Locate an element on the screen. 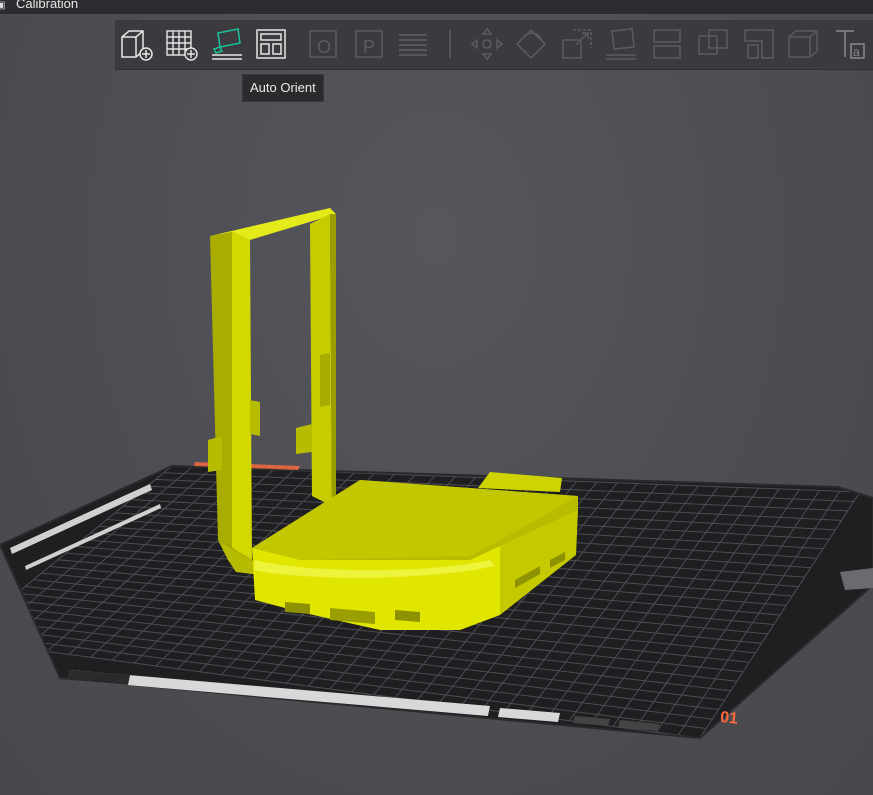 This screenshot has width=873, height=795. boolean-icon is located at coordinates (713, 42).